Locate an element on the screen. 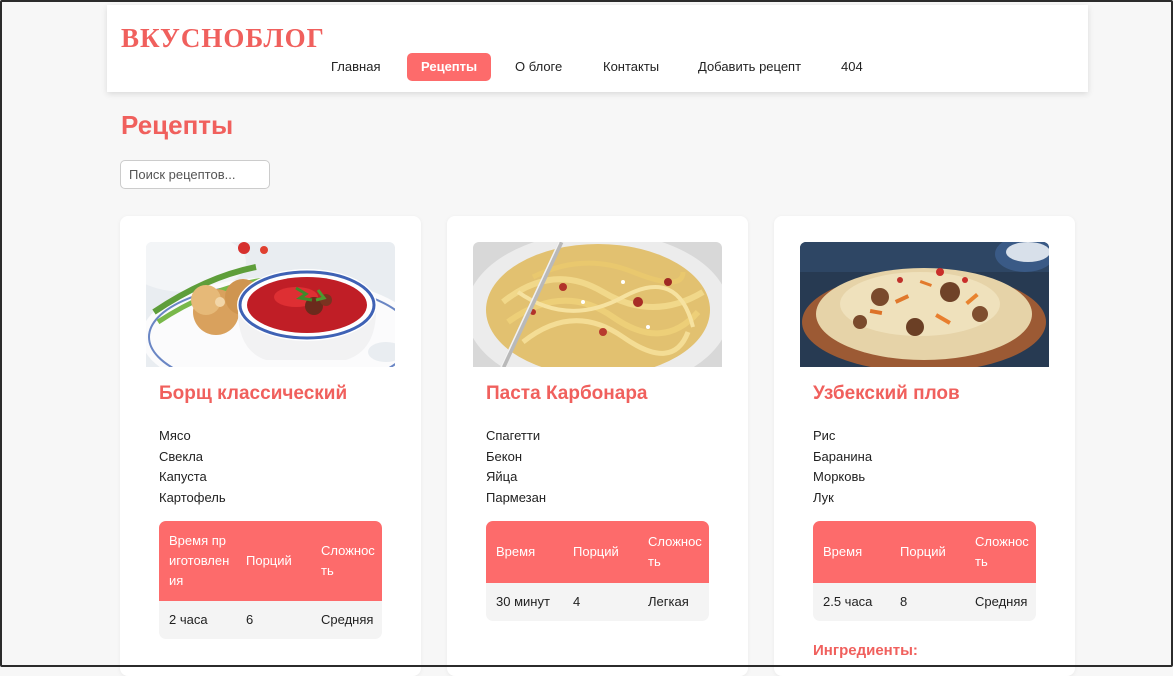 The image size is (1173, 676). table-cell: 2.5 часа is located at coordinates (851, 602).